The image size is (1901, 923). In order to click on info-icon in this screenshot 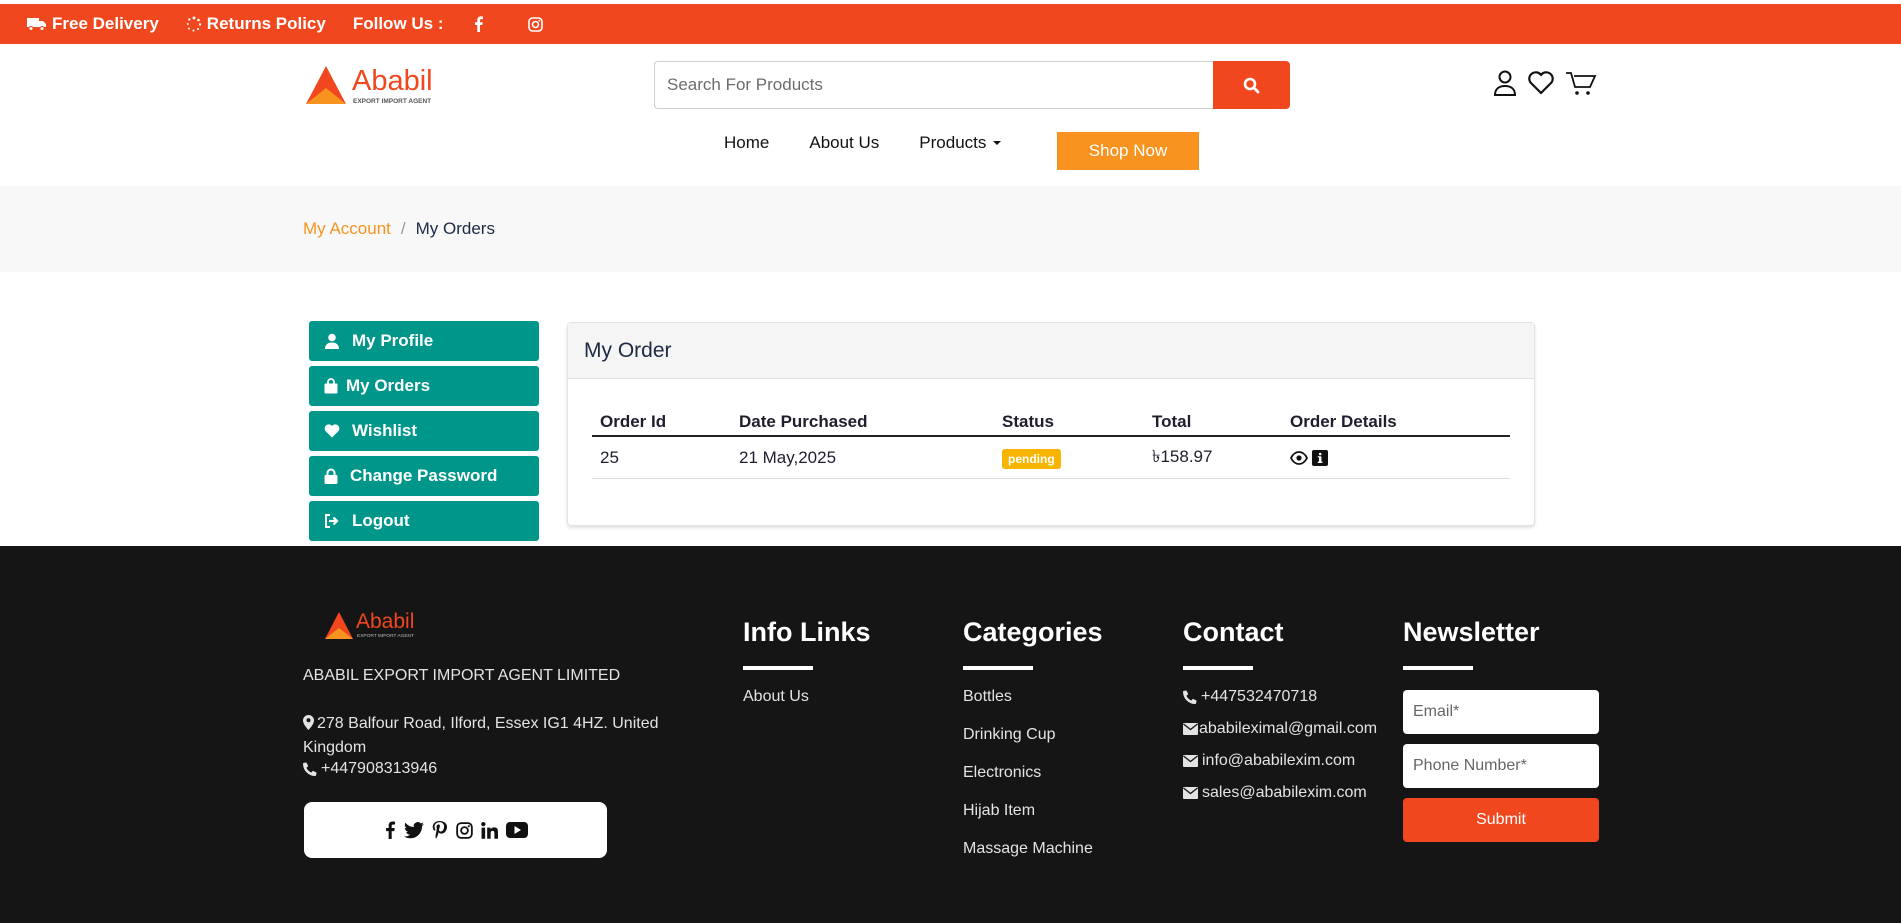, I will do `click(1320, 457)`.